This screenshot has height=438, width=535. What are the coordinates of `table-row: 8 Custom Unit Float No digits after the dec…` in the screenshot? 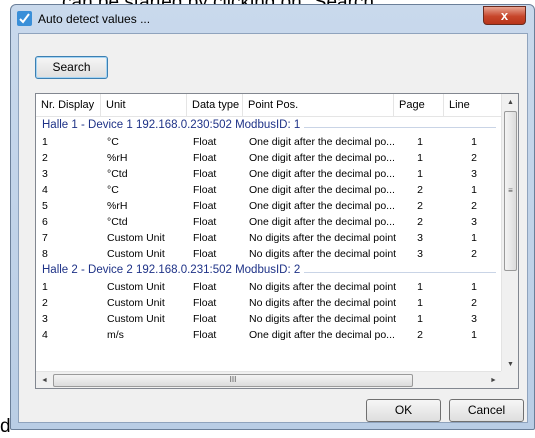 It's located at (269, 255).